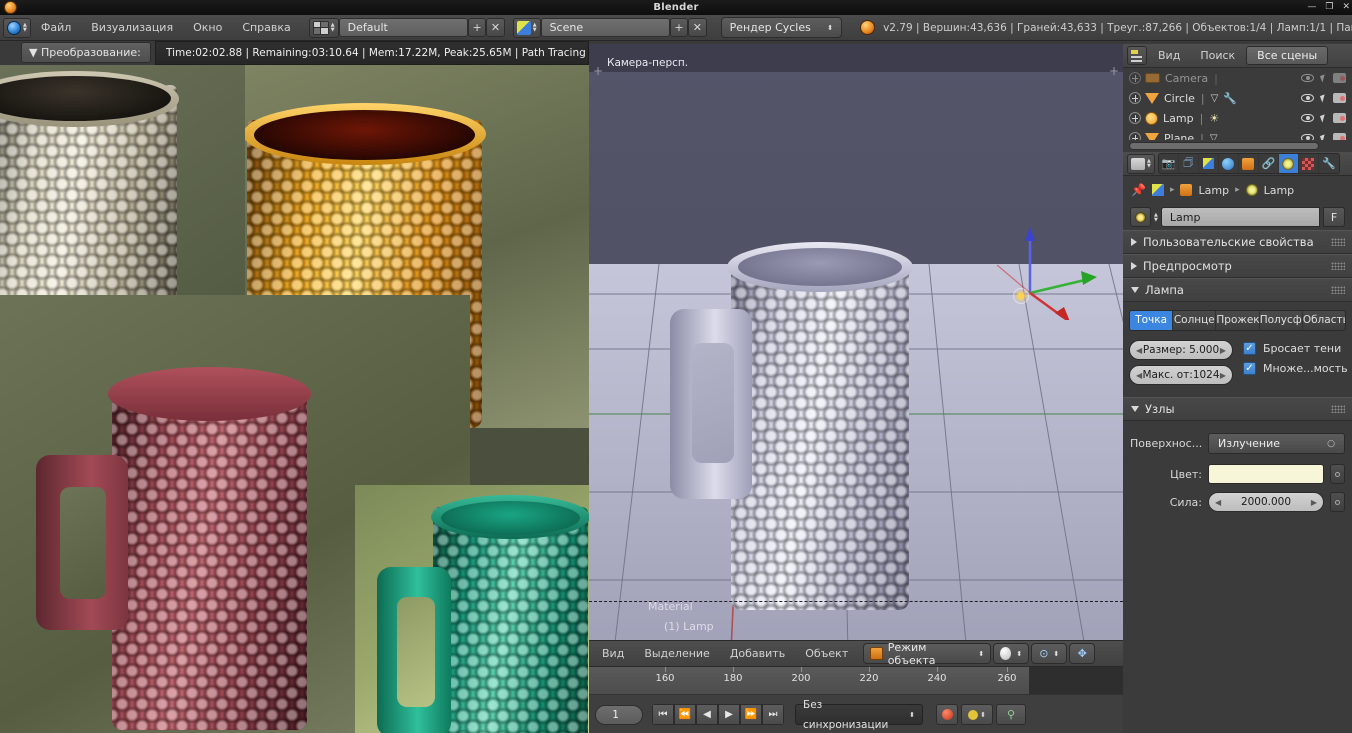  I want to click on maximize-icon: ❐, so click(1329, 7).